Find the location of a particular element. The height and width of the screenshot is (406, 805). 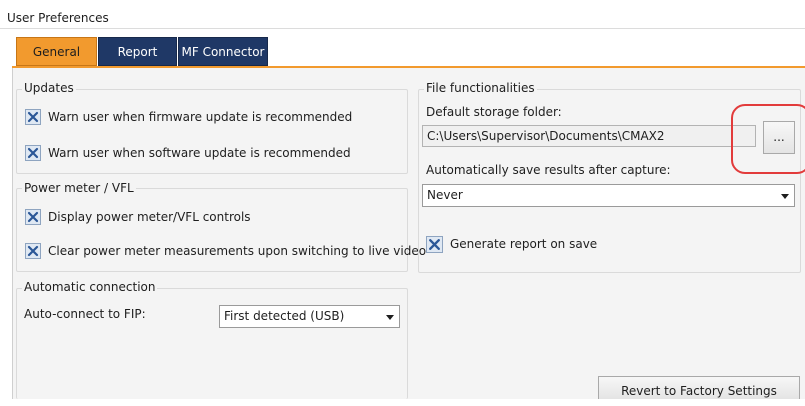

display-controls-label: Display power meter/VFL controls is located at coordinates (149, 217).